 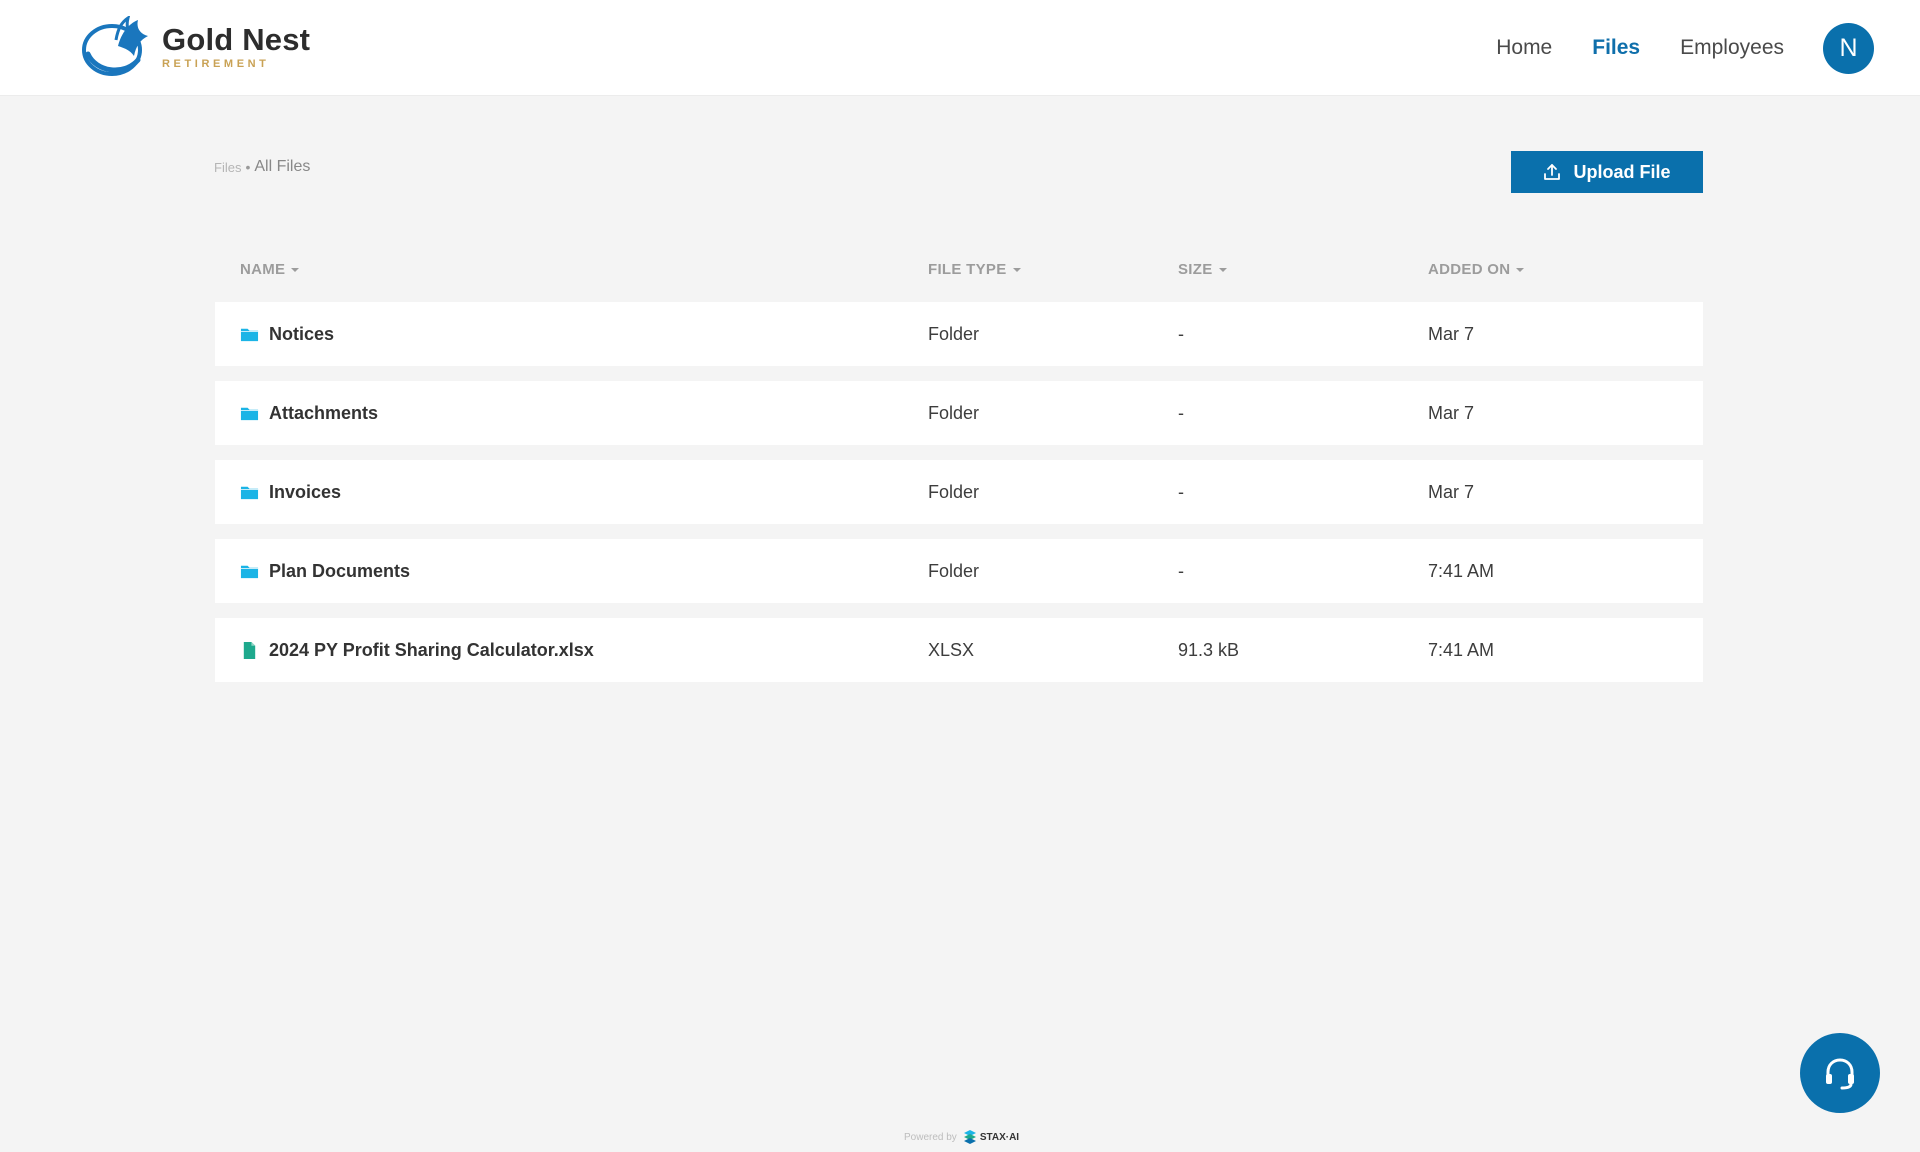 What do you see at coordinates (1732, 48) in the screenshot?
I see `nav-employees: Employees` at bounding box center [1732, 48].